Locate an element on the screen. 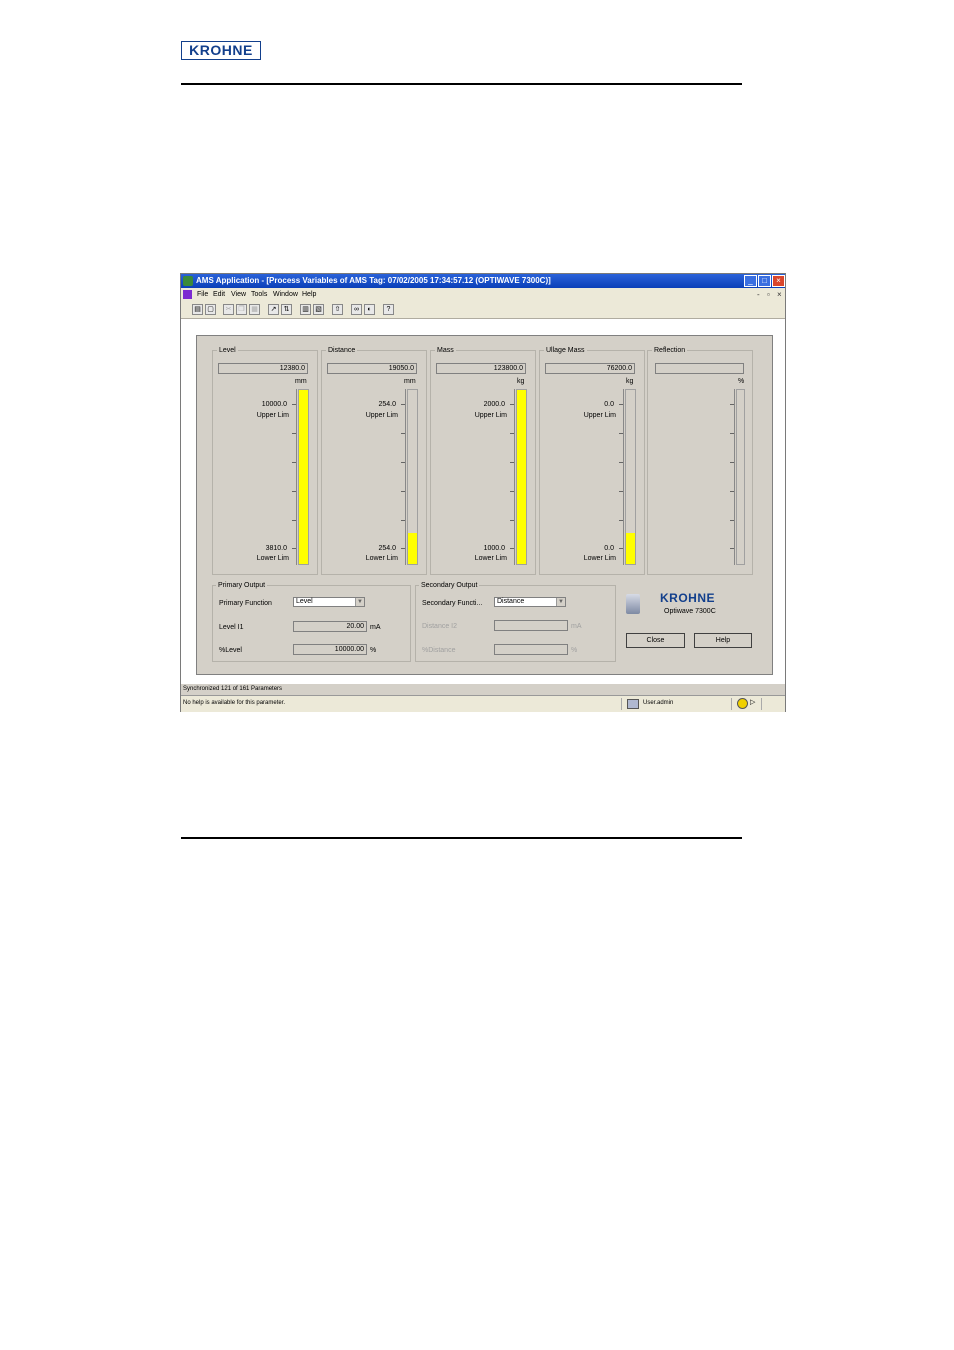 Image resolution: width=954 pixels, height=1350 pixels. gauge-lower-value: 1000.0 is located at coordinates (494, 548).